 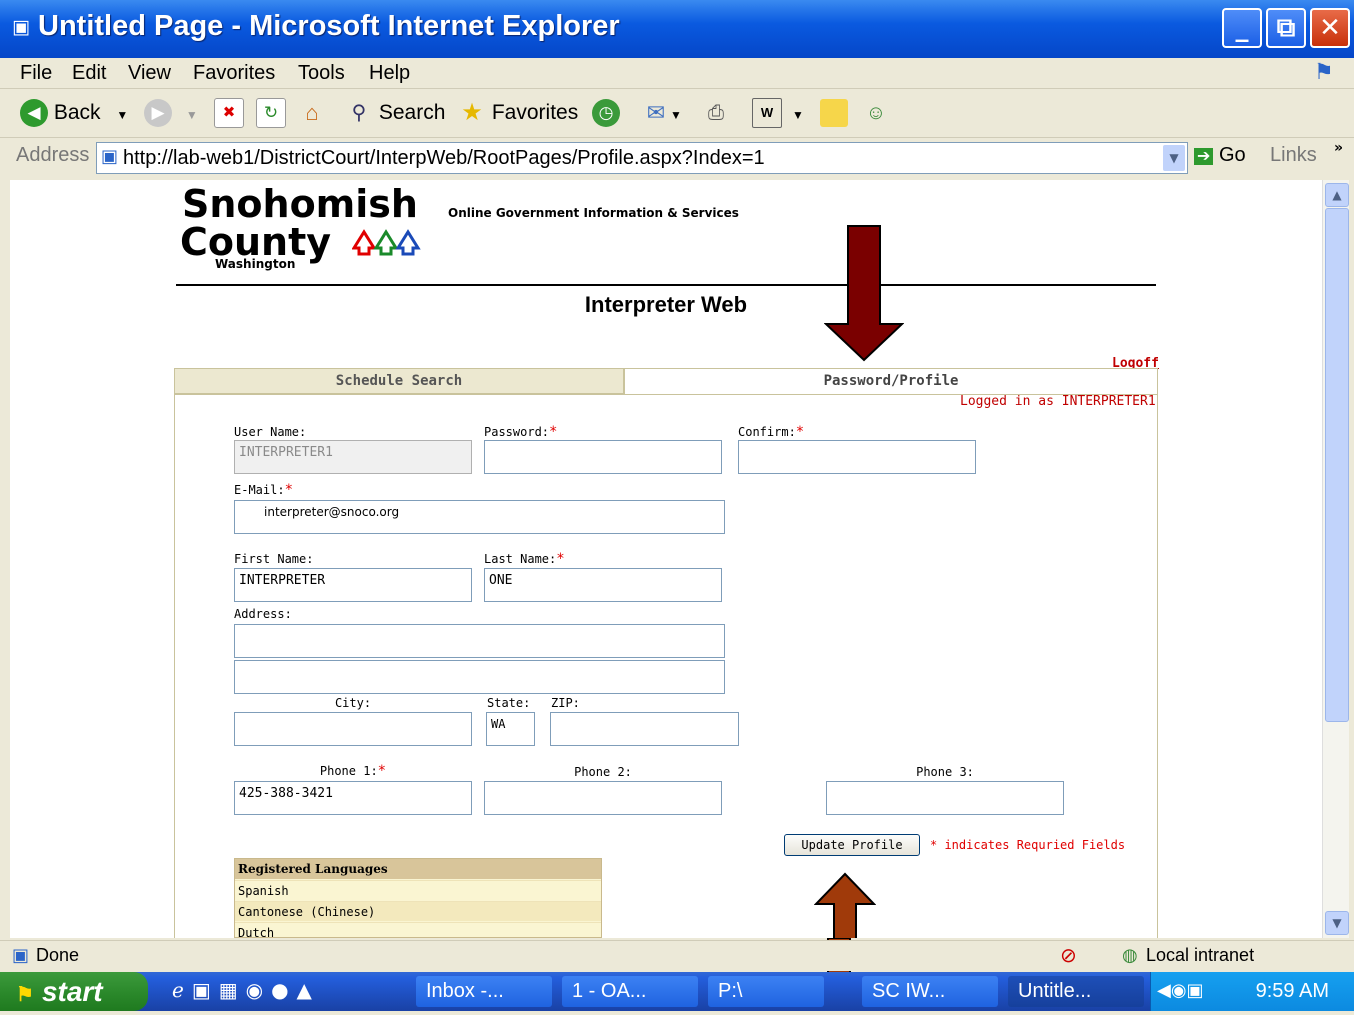 What do you see at coordinates (389, 73) in the screenshot?
I see `menu-help: Help` at bounding box center [389, 73].